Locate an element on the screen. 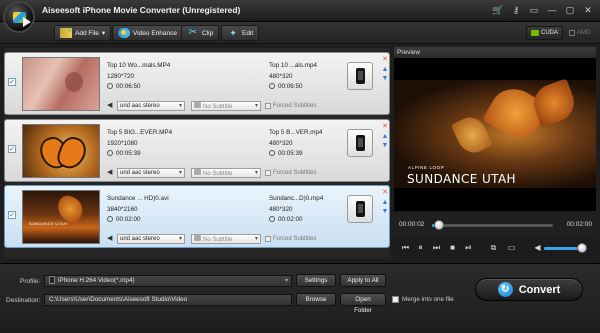 The height and width of the screenshot is (333, 600). cart-icon: 🛒 is located at coordinates (498, 10).